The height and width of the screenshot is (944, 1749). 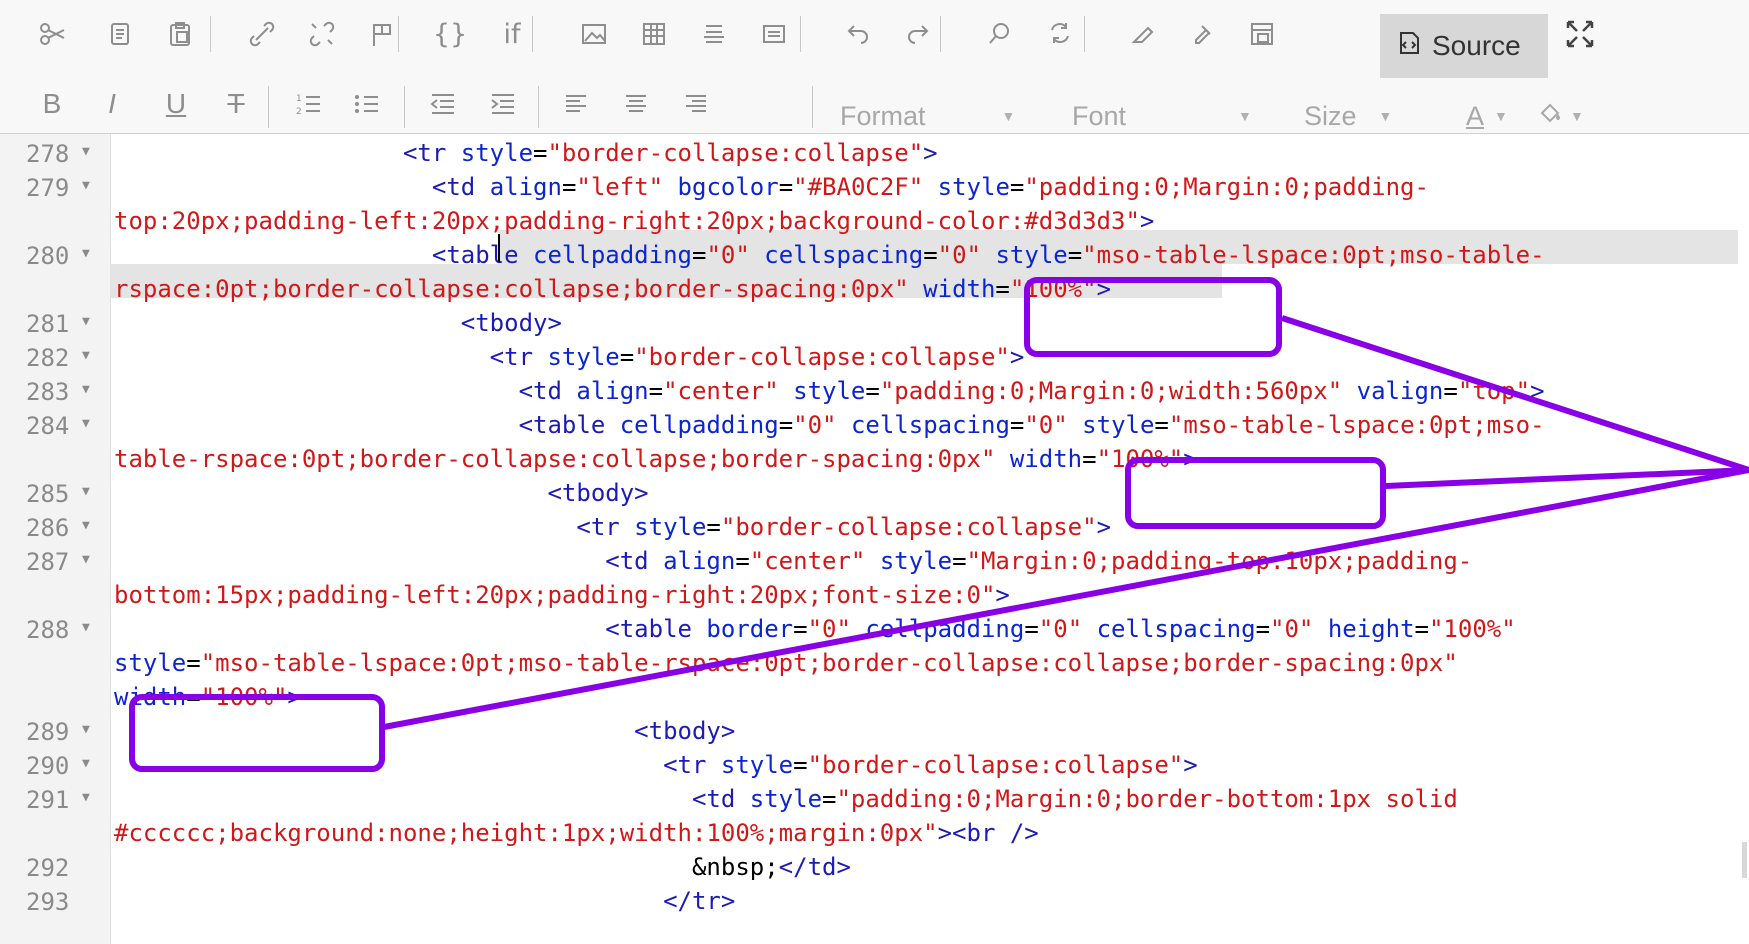 What do you see at coordinates (1515, 394) in the screenshot?
I see `annotation-arrow` at bounding box center [1515, 394].